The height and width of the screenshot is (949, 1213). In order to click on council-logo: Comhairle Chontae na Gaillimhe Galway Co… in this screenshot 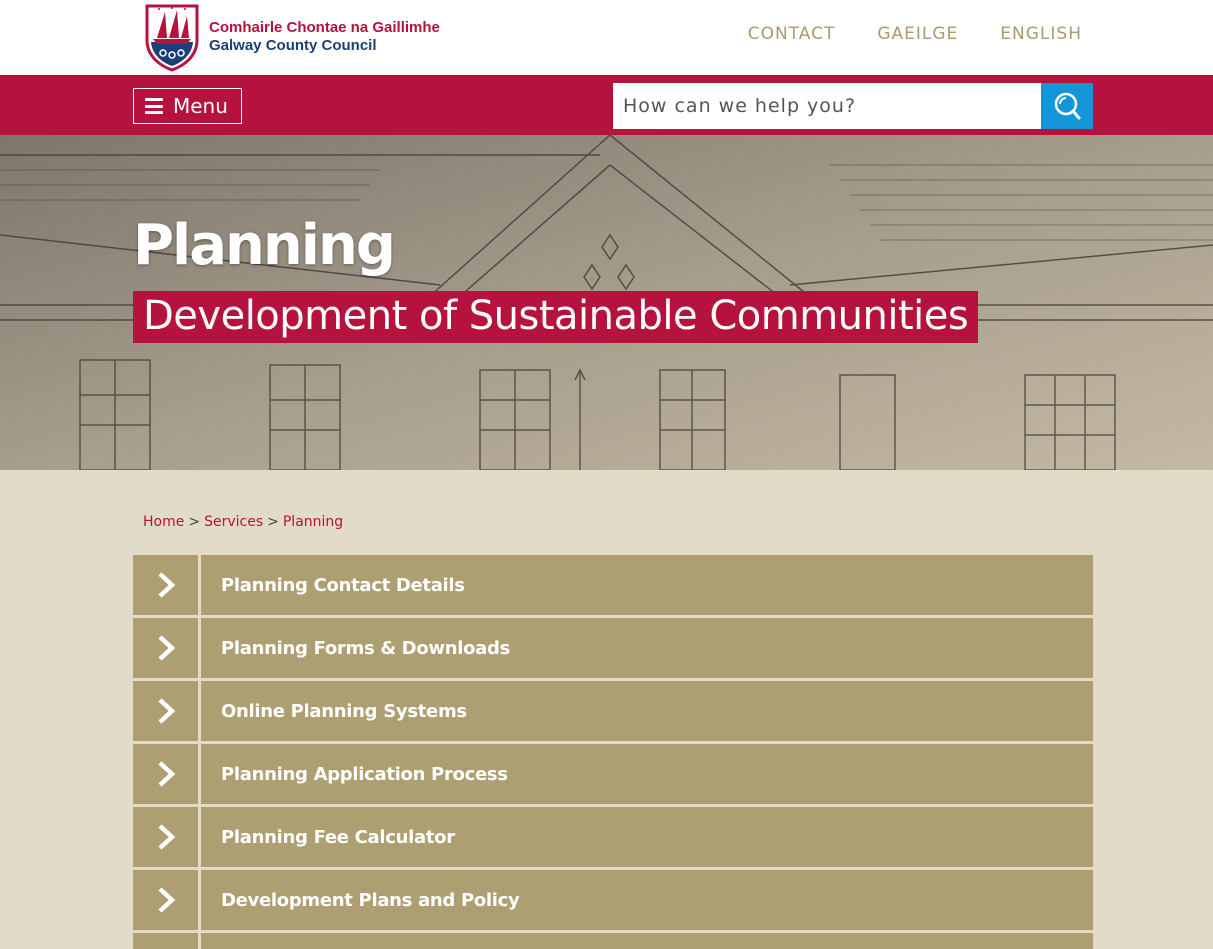, I will do `click(291, 37)`.